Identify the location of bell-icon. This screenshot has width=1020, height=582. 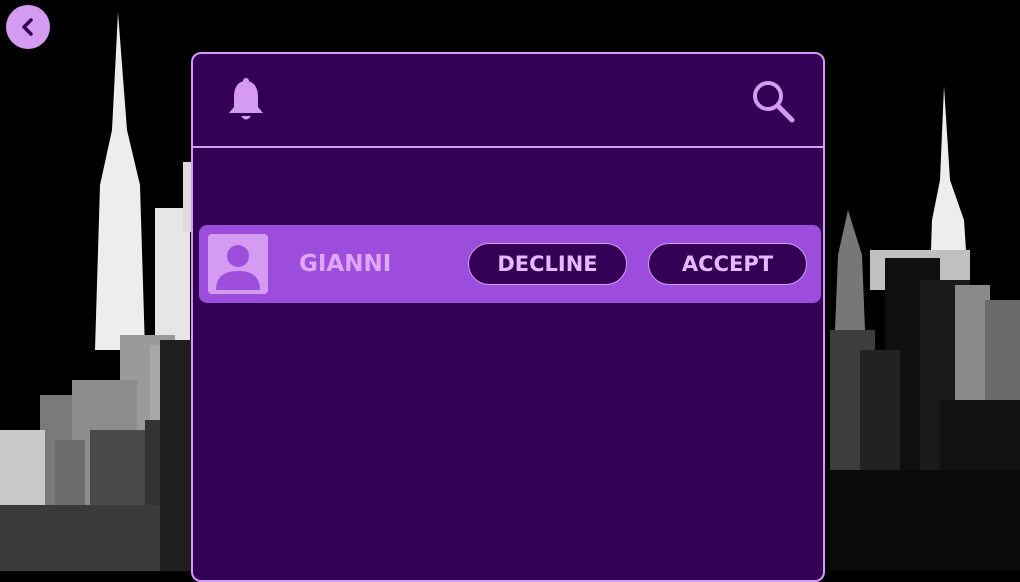
(246, 101).